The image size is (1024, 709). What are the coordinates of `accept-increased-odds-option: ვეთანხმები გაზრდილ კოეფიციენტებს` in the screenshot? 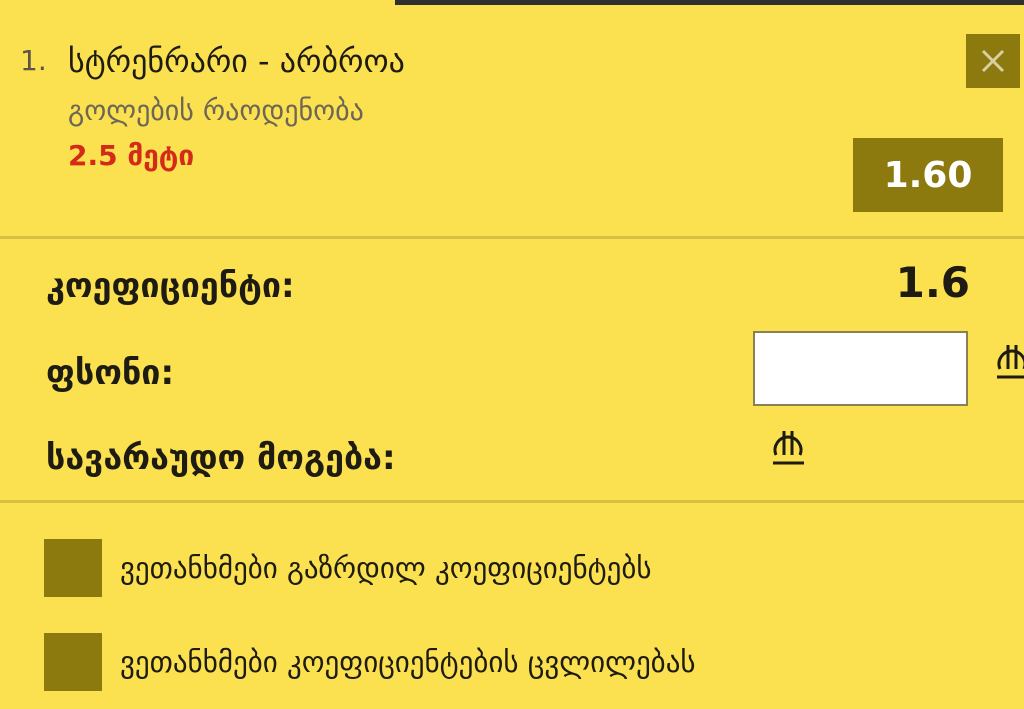 It's located at (348, 568).